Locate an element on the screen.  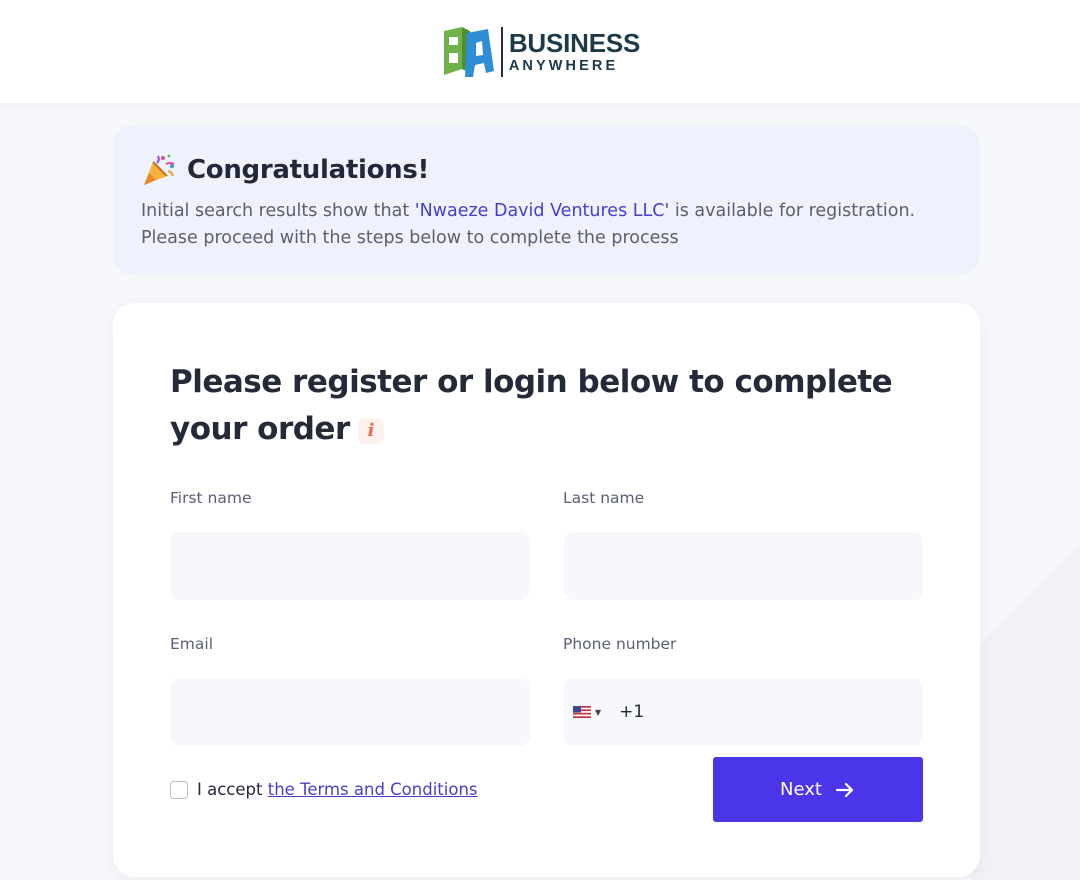
banner-text-before: Initial search results show that is located at coordinates (278, 211).